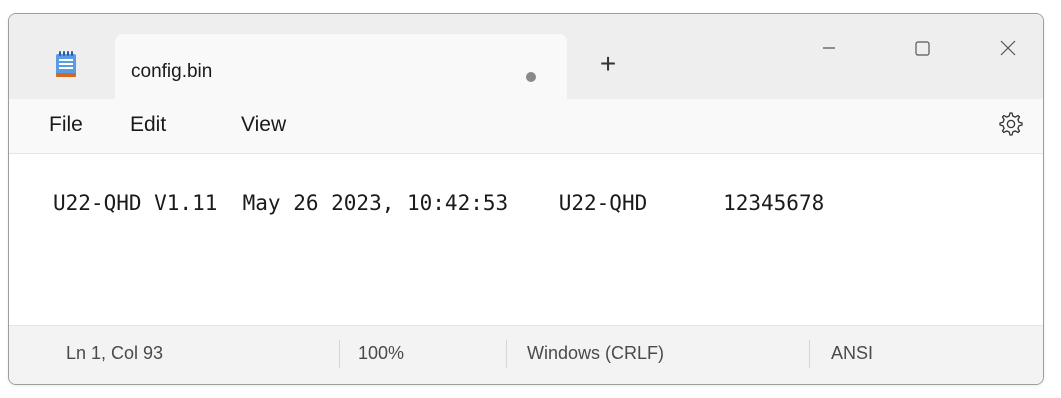  I want to click on status-cursor-position: Ln 1, Col 93, so click(114, 353).